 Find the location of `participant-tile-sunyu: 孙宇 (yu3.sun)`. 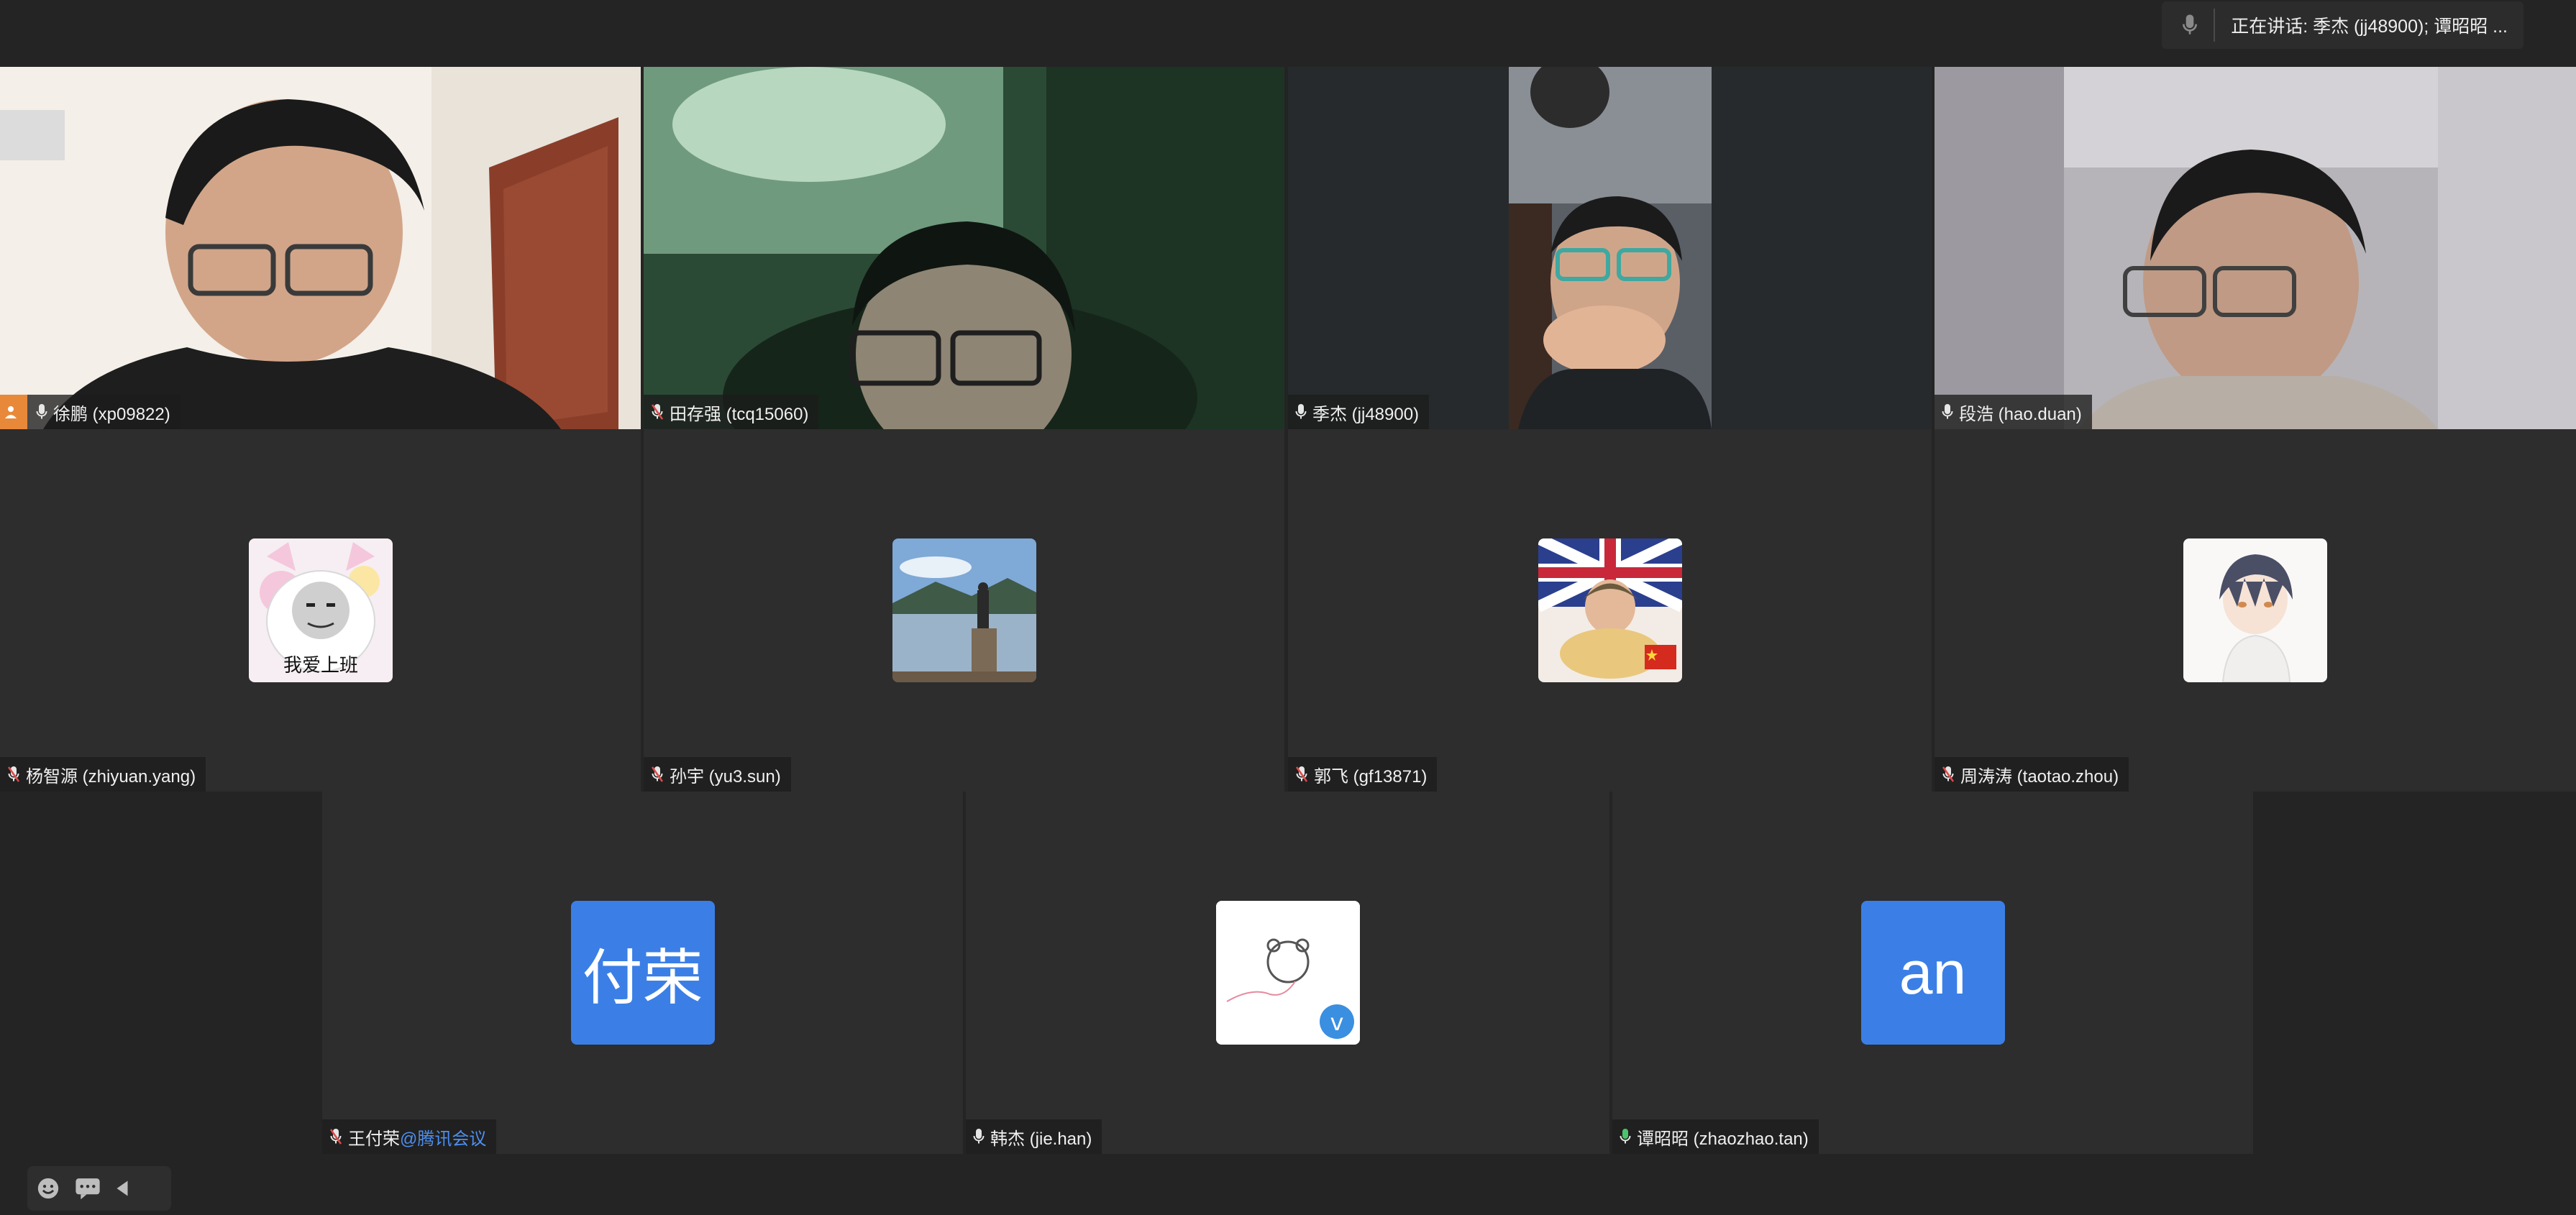

participant-tile-sunyu: 孙宇 (yu3.sun) is located at coordinates (964, 610).